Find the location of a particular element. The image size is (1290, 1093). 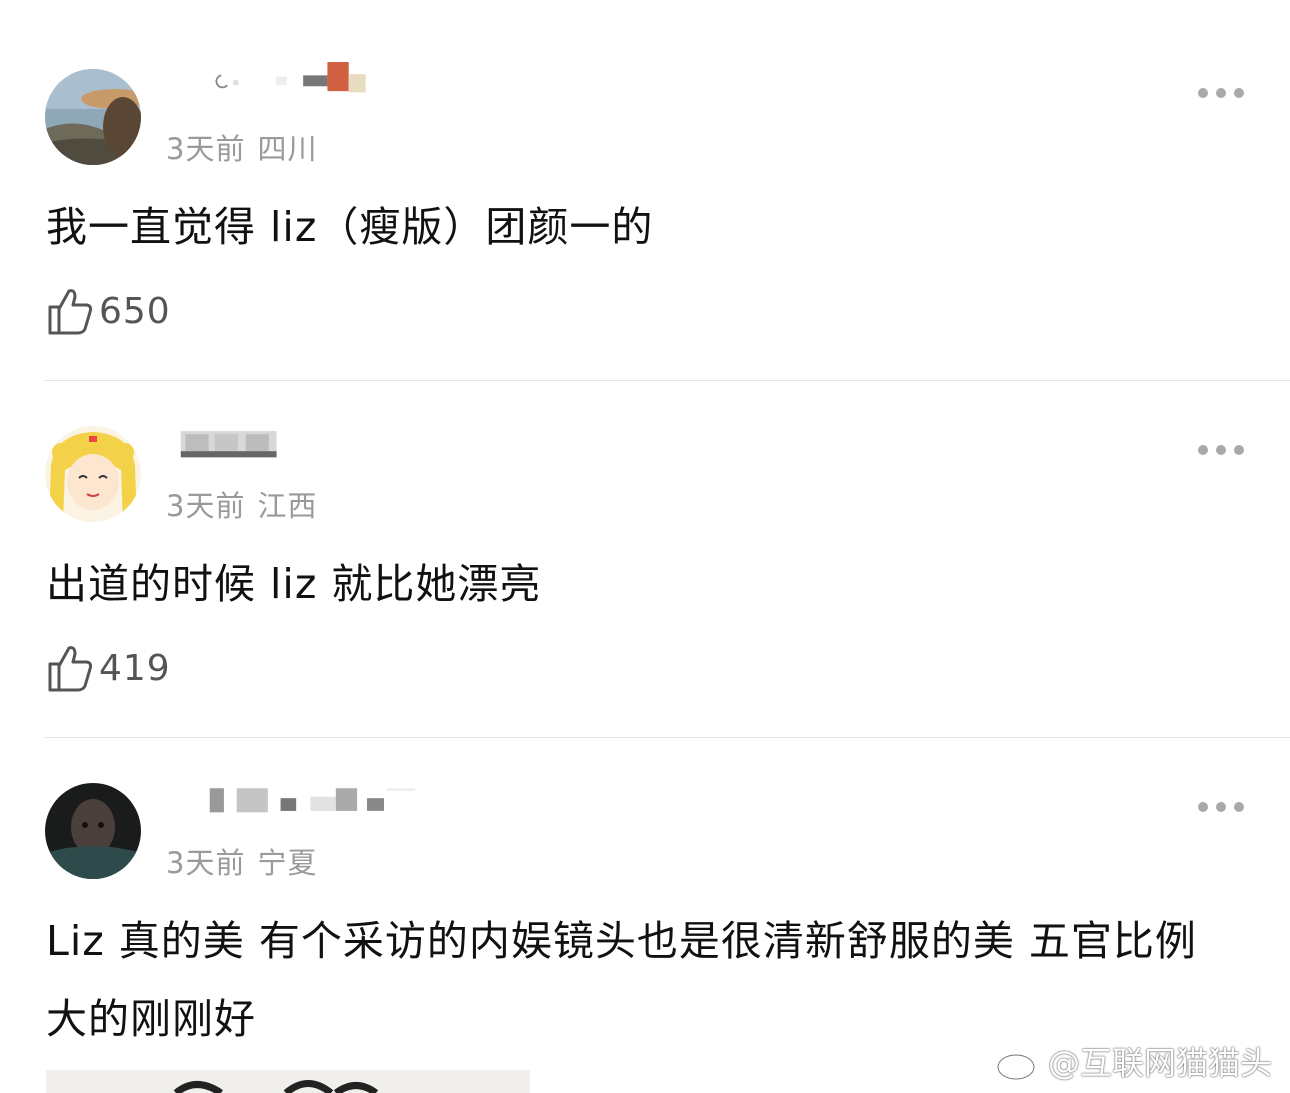

username-blurred is located at coordinates (316, 801).